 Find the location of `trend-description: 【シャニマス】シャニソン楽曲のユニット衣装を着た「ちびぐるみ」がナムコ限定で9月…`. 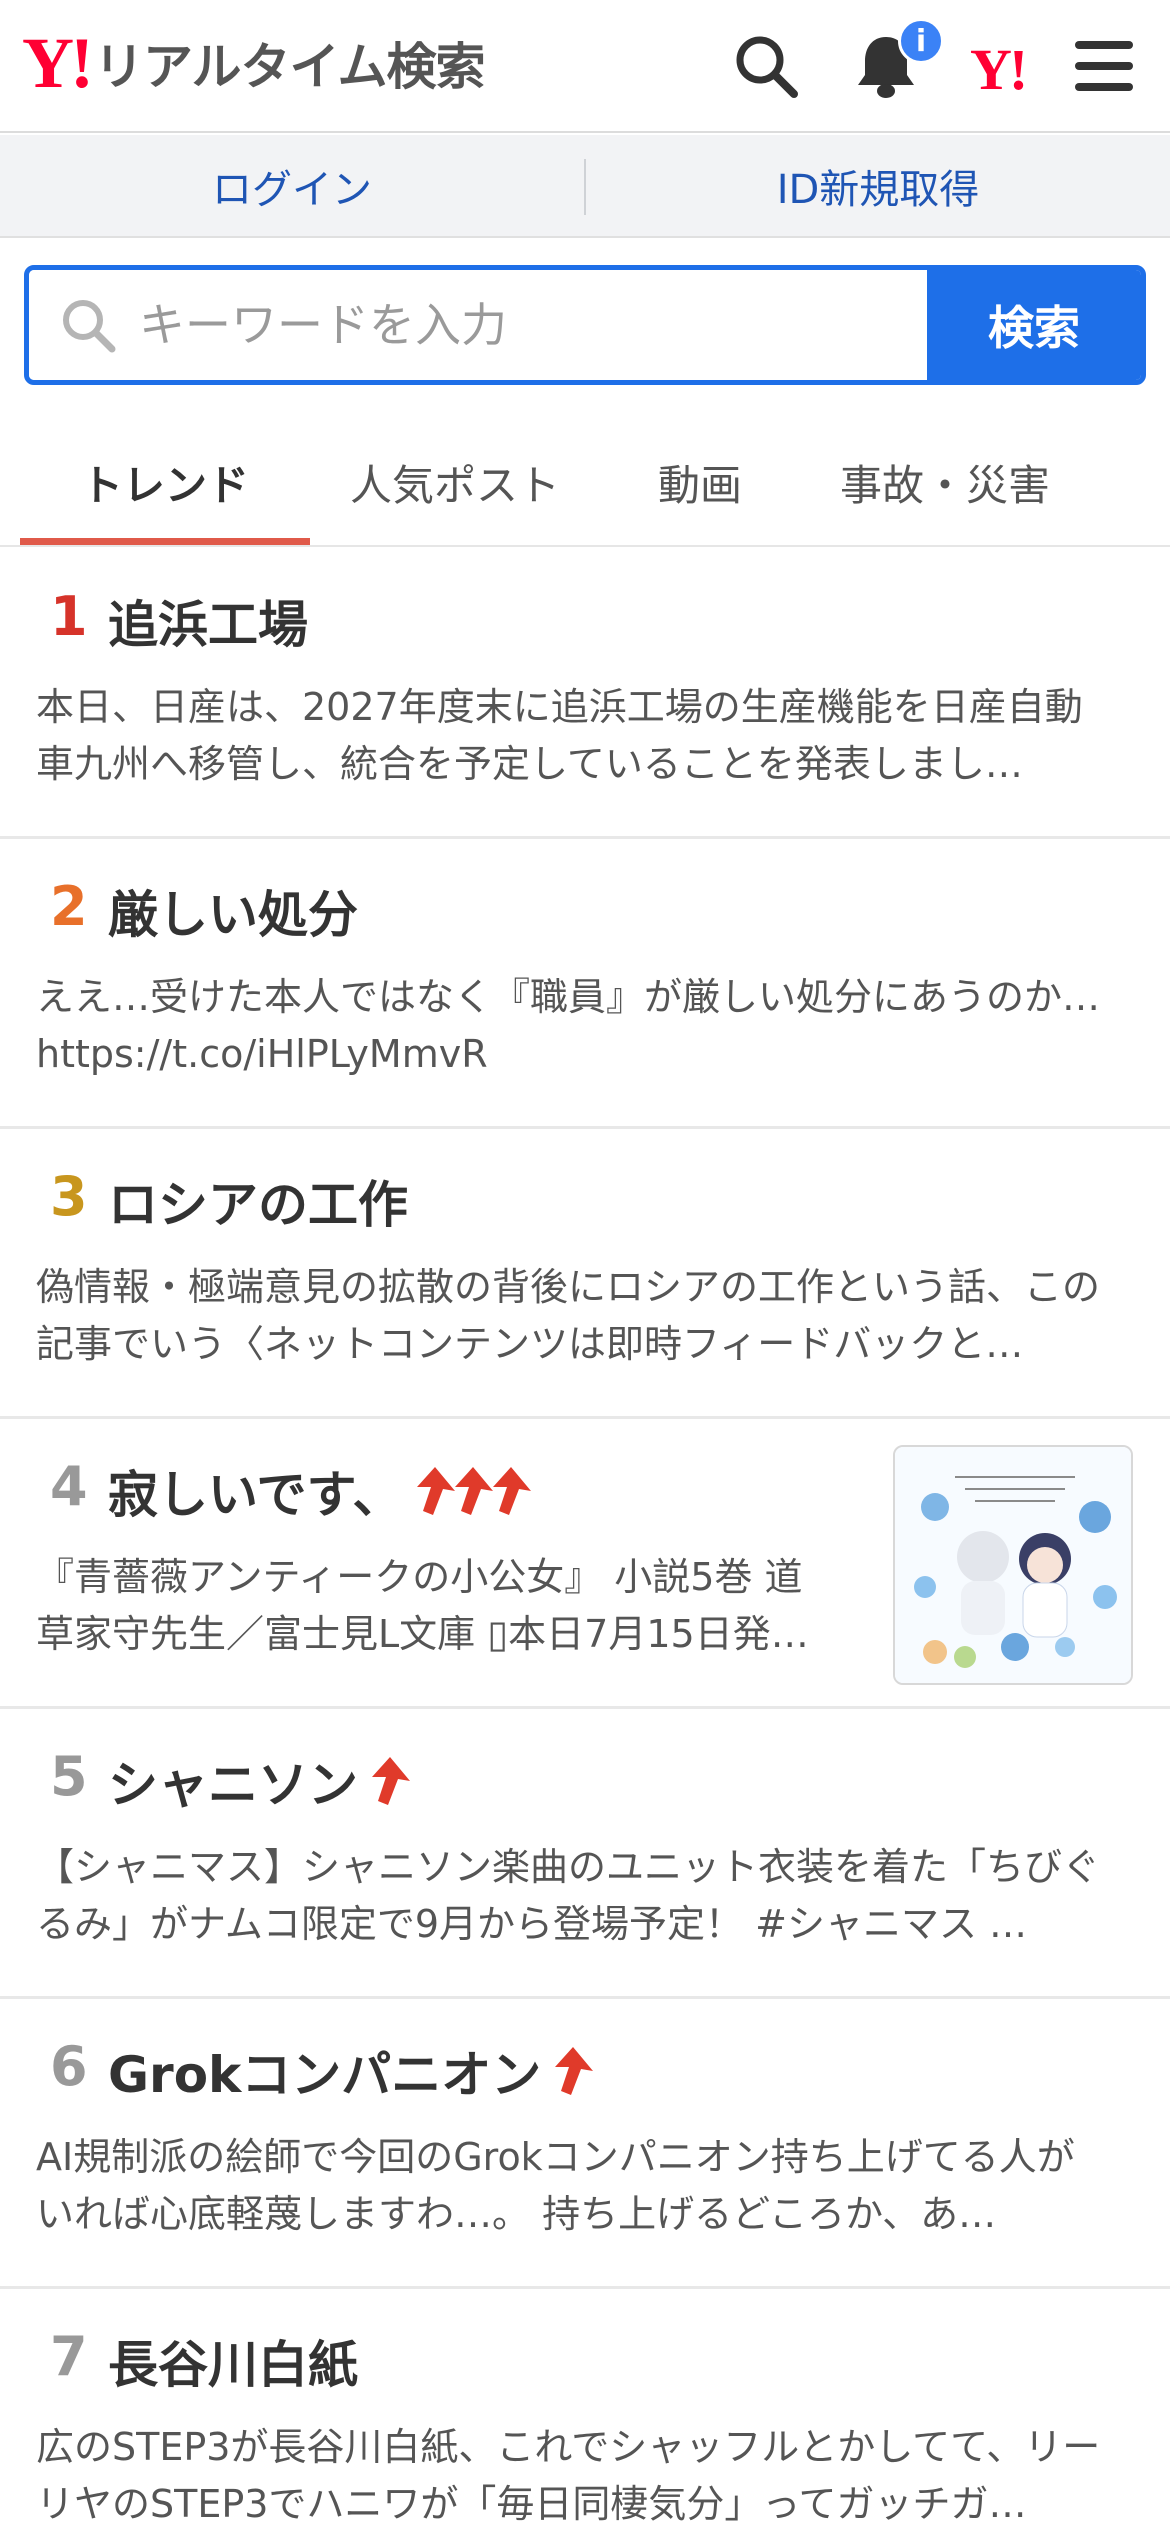

trend-description: 【シャニマス】シャニソン楽曲のユニット衣装を着た「ちびぐるみ」がナムコ限定で9月… is located at coordinates (568, 1895).